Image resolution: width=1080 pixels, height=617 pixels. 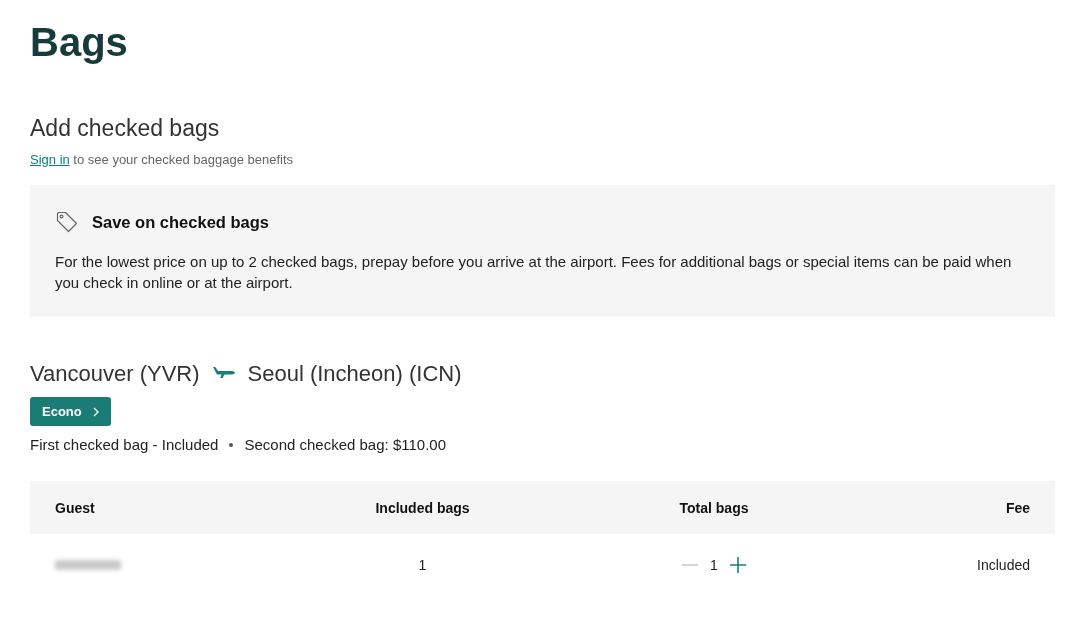 What do you see at coordinates (75, 507) in the screenshot?
I see `column-header: Guest` at bounding box center [75, 507].